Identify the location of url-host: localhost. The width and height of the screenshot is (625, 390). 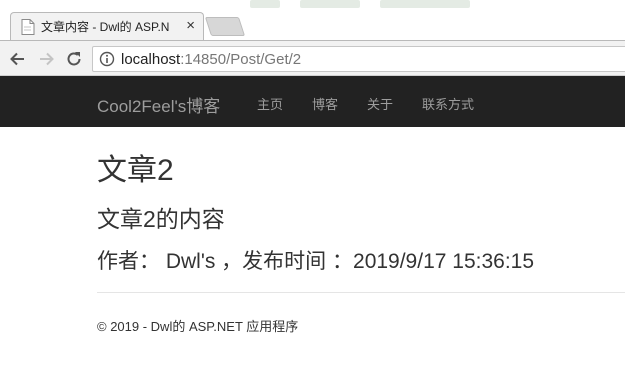
(151, 59).